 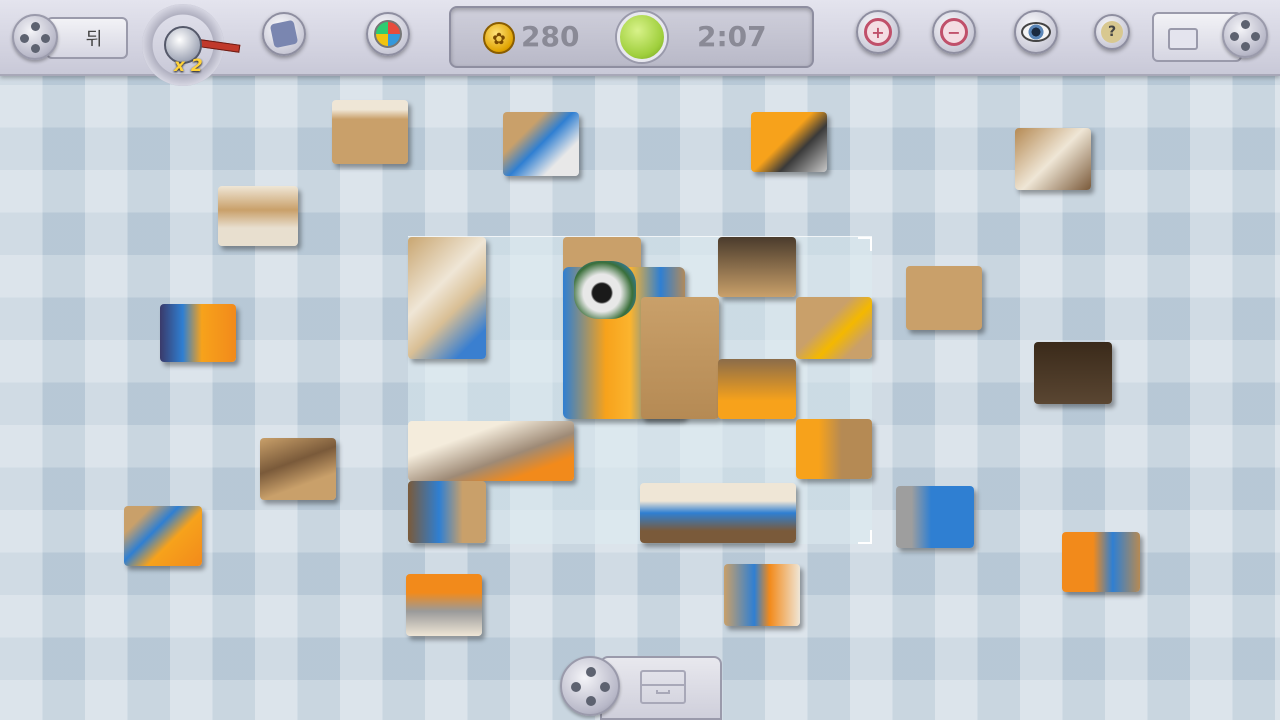 I want to click on zoom-out-icon: −, so click(x=954, y=32).